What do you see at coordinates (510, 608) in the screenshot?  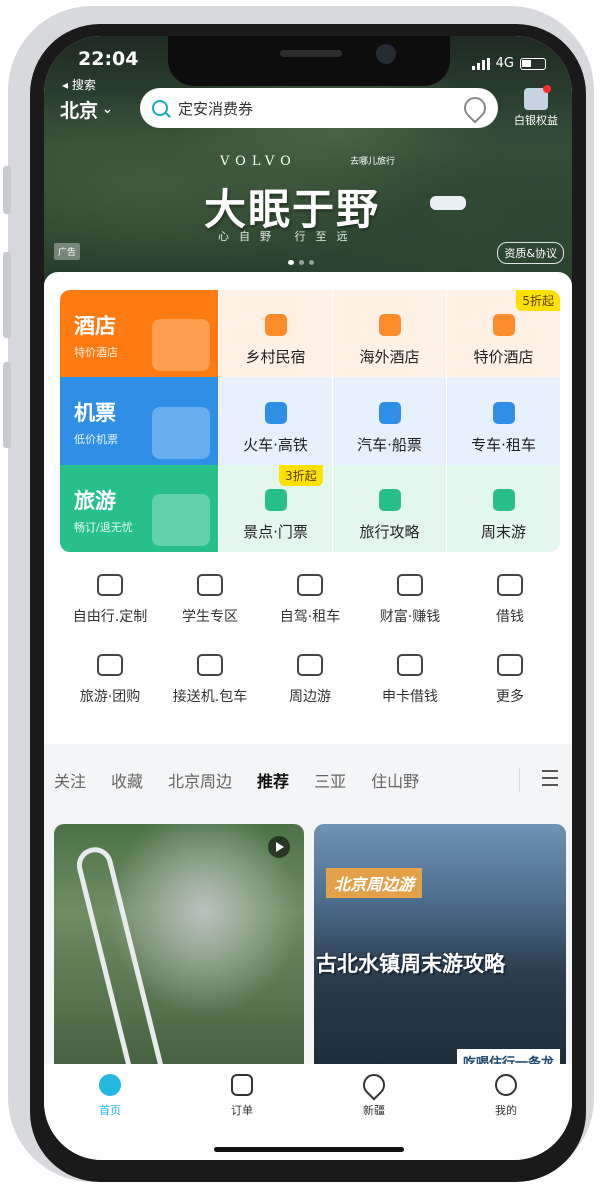 I see `service-item-loan: 借钱` at bounding box center [510, 608].